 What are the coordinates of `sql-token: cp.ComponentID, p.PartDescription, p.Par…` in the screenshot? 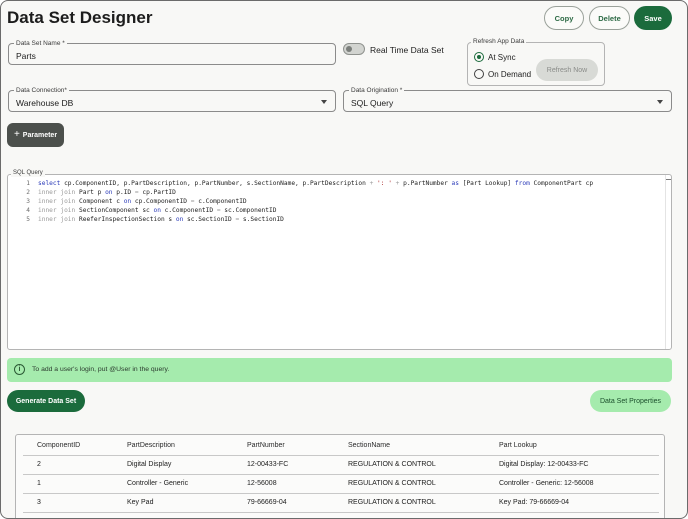 It's located at (215, 183).